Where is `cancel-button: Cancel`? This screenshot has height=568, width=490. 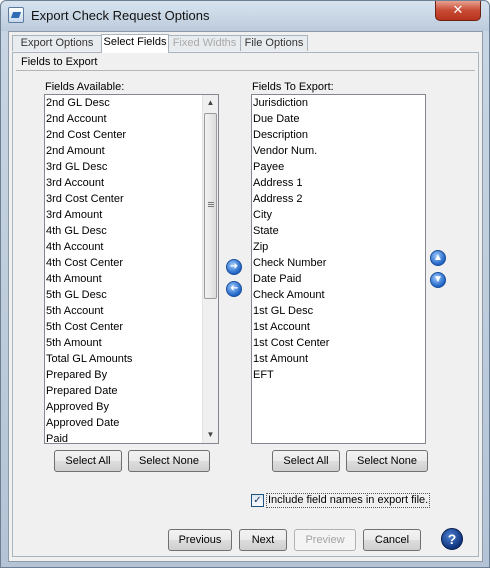 cancel-button: Cancel is located at coordinates (392, 540).